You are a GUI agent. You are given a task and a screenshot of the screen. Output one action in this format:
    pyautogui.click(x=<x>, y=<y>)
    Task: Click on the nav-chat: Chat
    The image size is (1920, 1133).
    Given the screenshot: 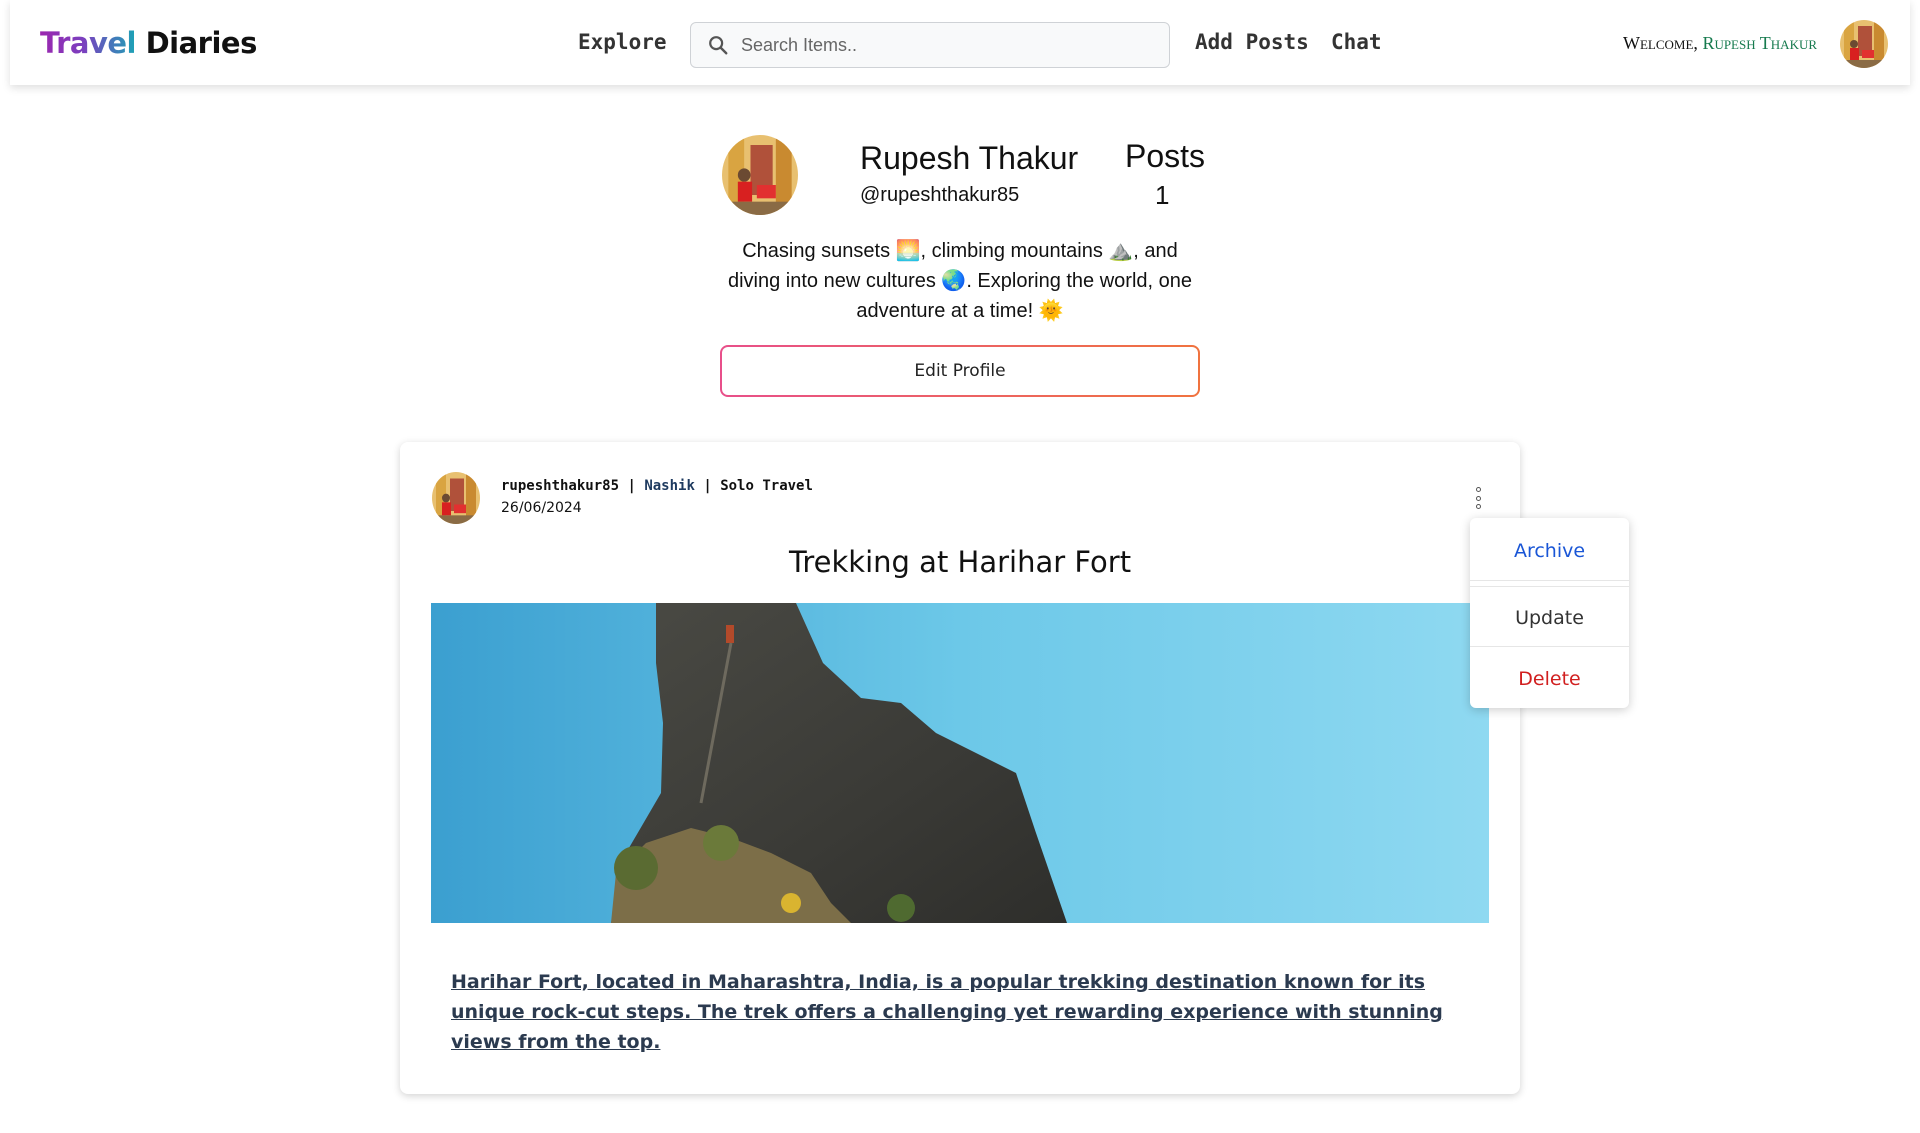 What is the action you would take?
    pyautogui.click(x=1356, y=42)
    